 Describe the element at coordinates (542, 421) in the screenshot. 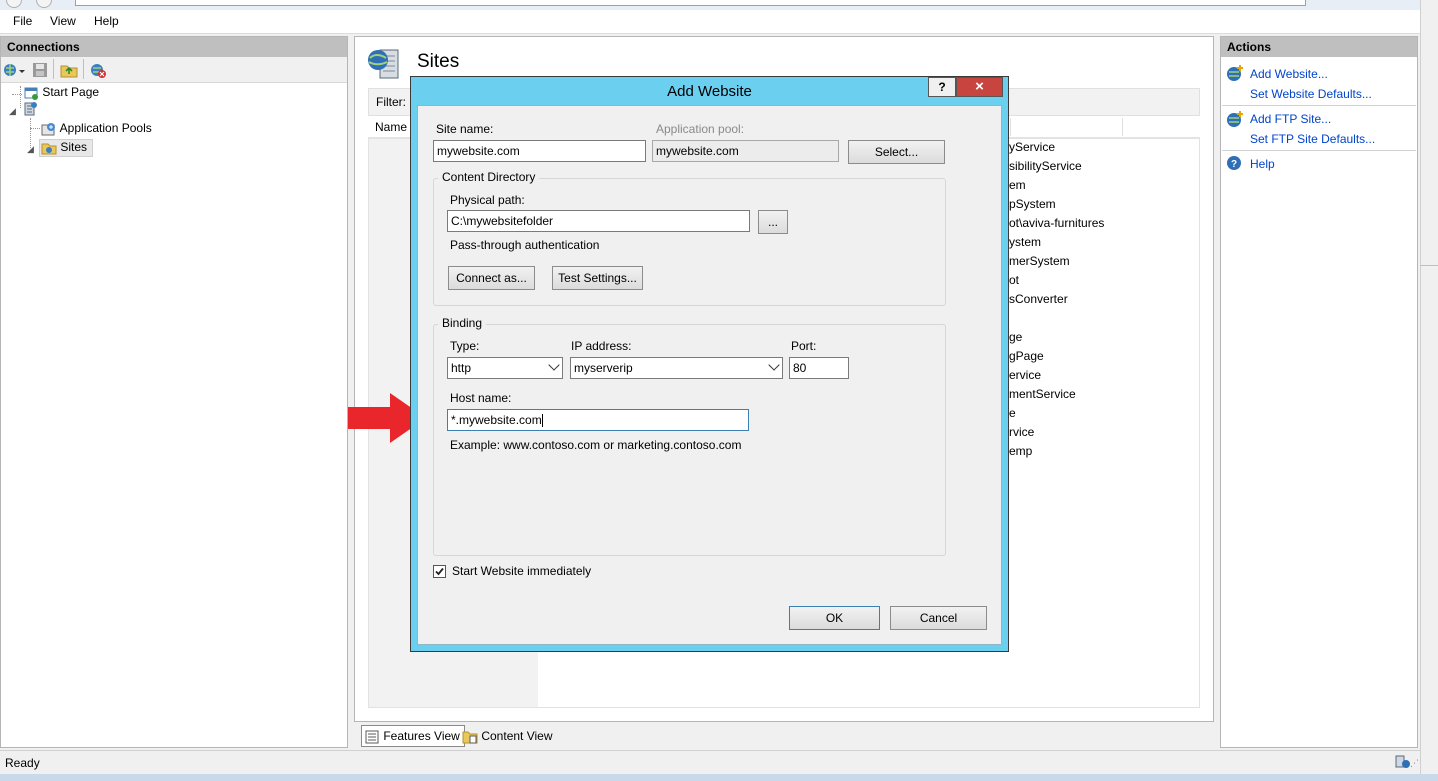

I see `text-caret` at that location.